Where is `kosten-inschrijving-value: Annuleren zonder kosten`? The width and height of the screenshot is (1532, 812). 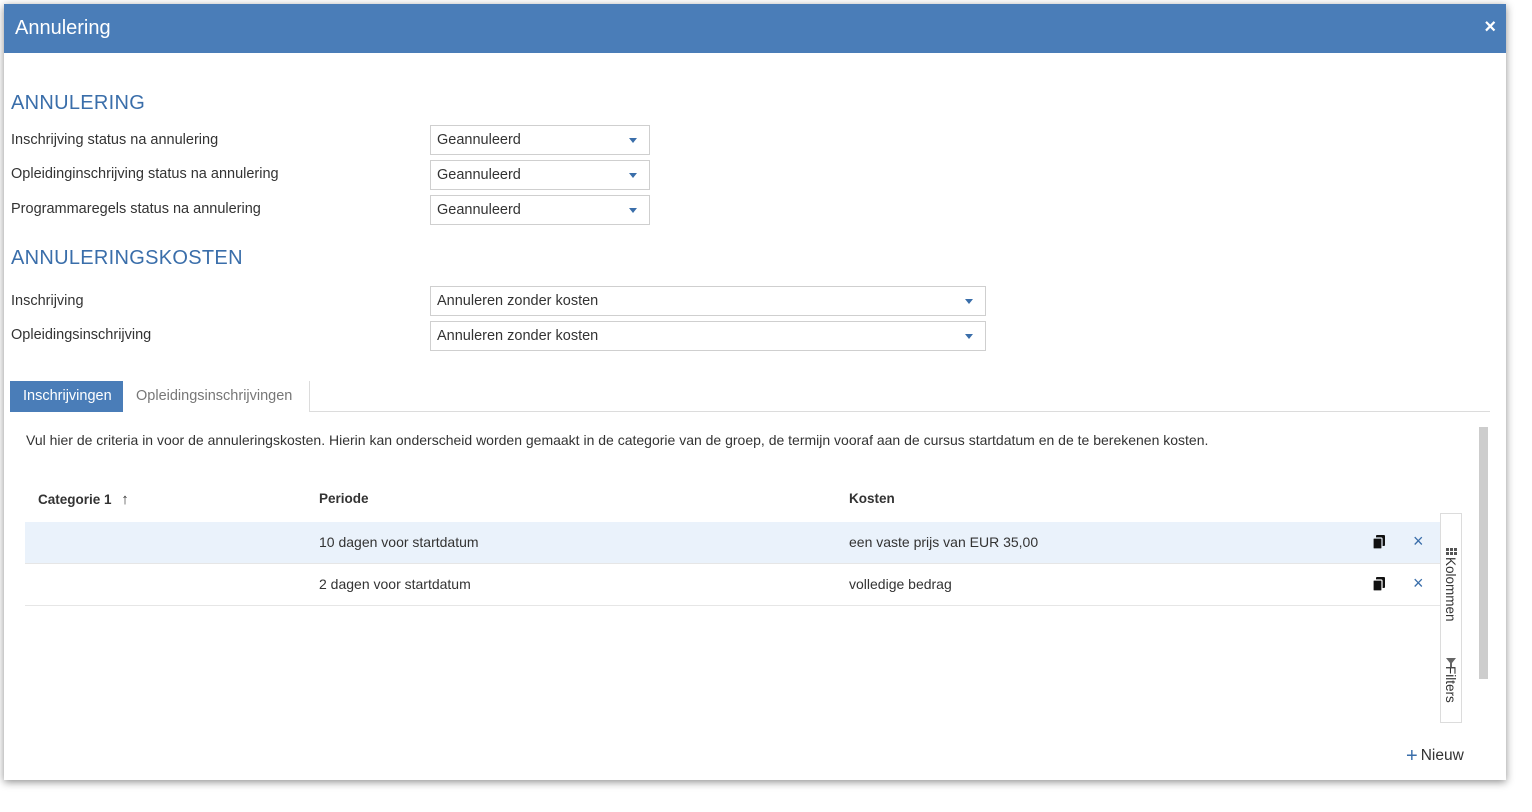
kosten-inschrijving-value: Annuleren zonder kosten is located at coordinates (518, 301).